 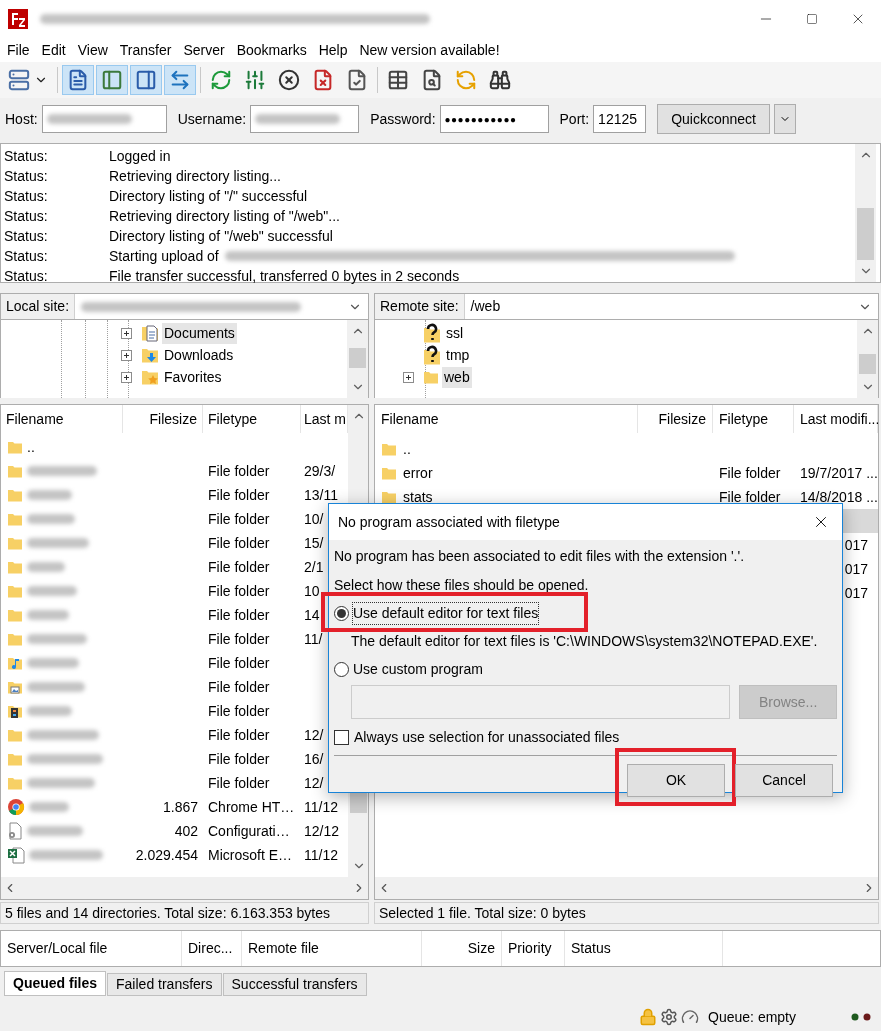 What do you see at coordinates (540, 556) in the screenshot?
I see `dialog-message: No program has been associated to edit files with the extension '.'.` at bounding box center [540, 556].